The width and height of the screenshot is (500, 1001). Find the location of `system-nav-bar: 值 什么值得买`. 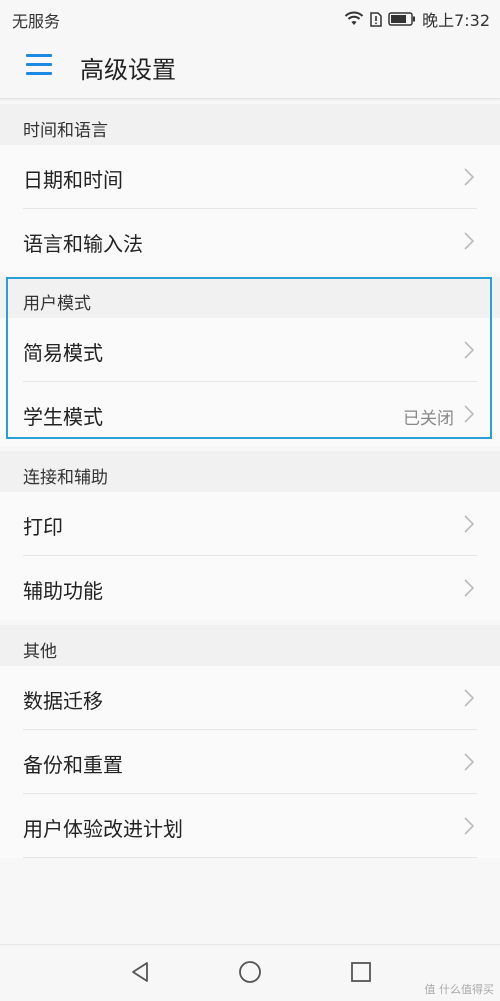

system-nav-bar: 值 什么值得买 is located at coordinates (250, 972).